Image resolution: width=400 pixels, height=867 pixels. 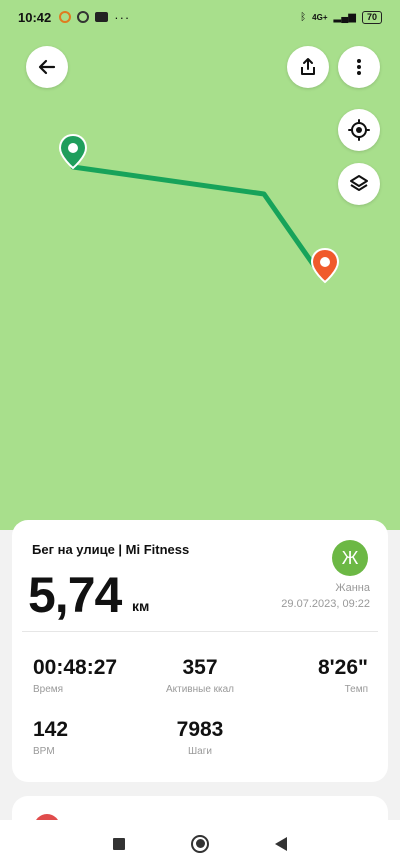 What do you see at coordinates (281, 843) in the screenshot?
I see `back-icon` at bounding box center [281, 843].